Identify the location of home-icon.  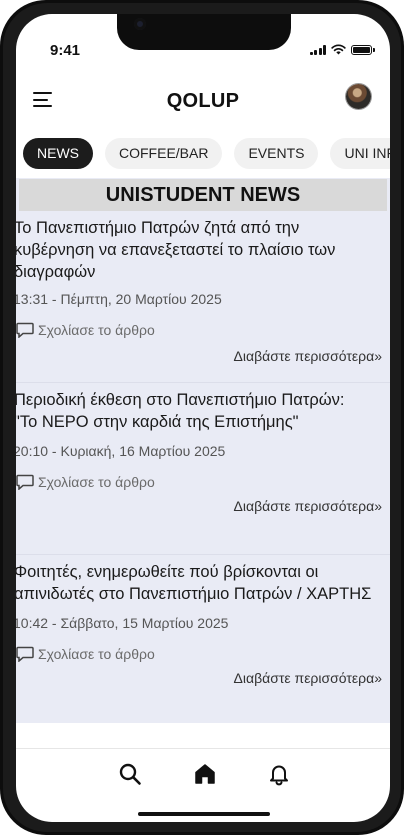
(205, 774).